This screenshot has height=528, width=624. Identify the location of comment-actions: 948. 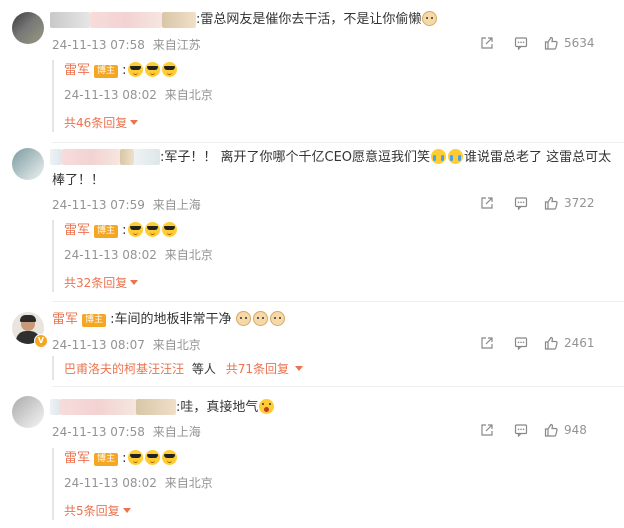
(545, 431).